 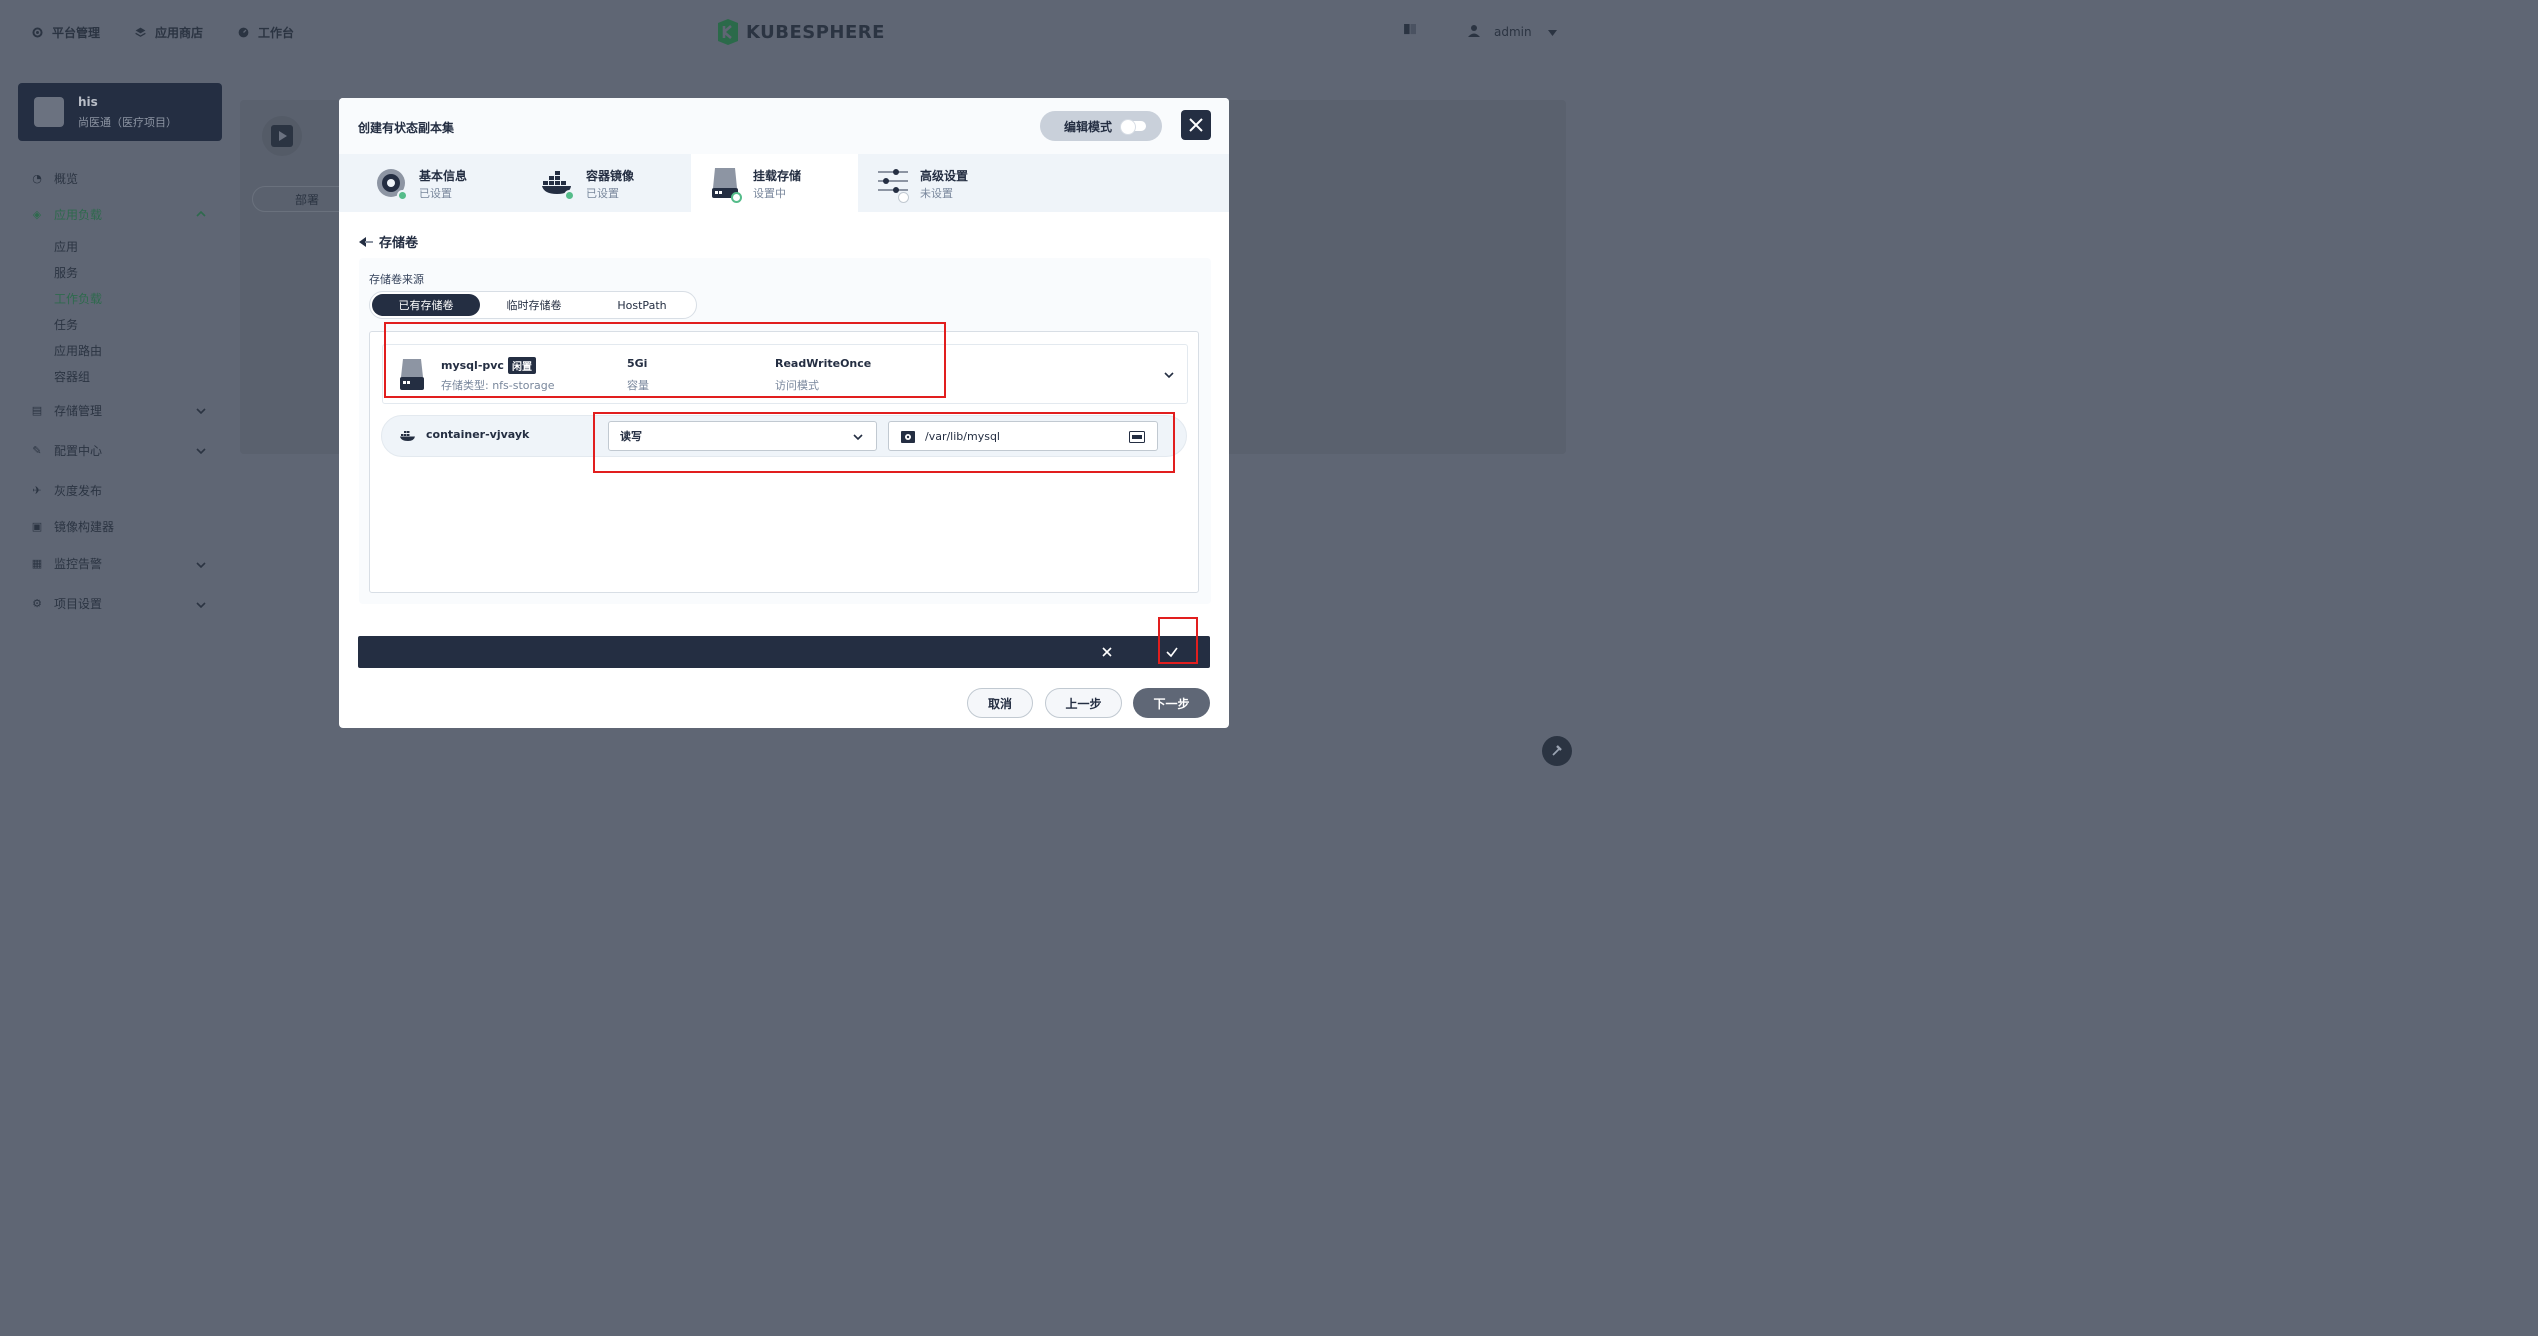 What do you see at coordinates (399, 243) in the screenshot?
I see `section-title-label: 存储卷` at bounding box center [399, 243].